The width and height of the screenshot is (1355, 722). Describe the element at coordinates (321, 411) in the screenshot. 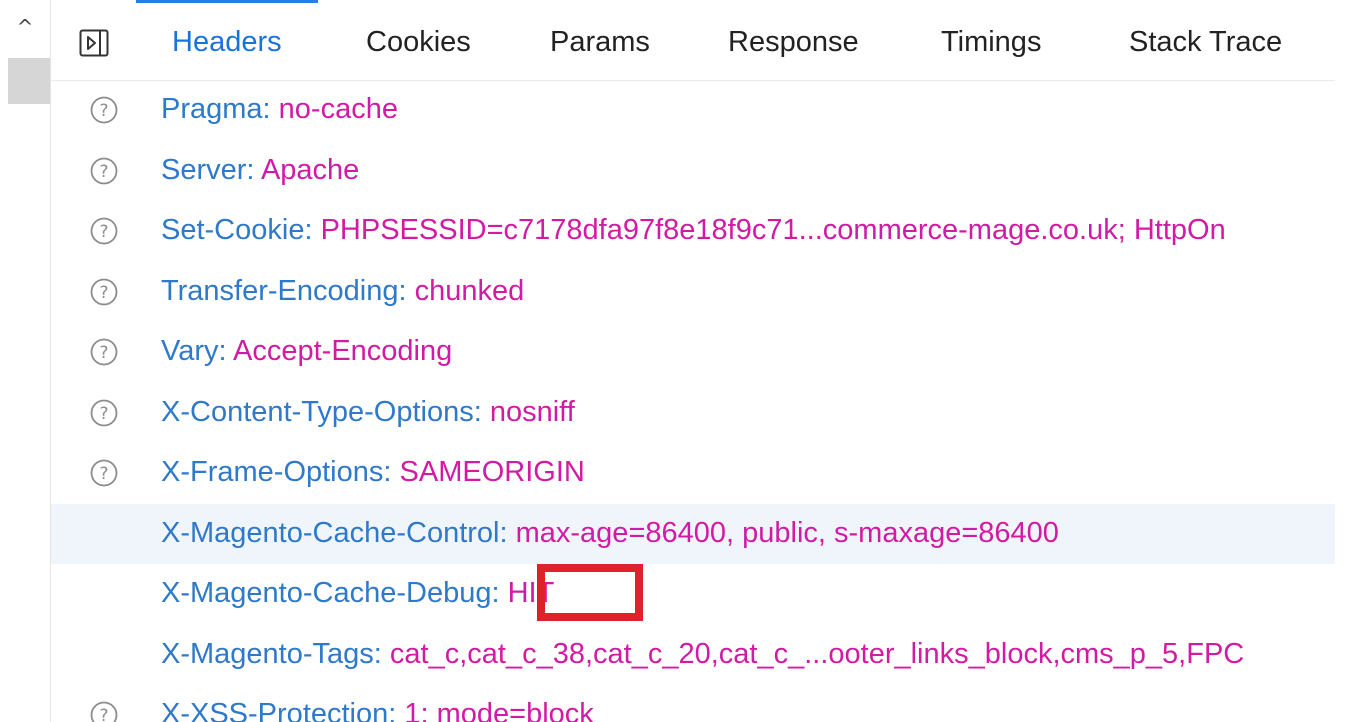

I see `header-name: X-Content-Type-Options:` at that location.